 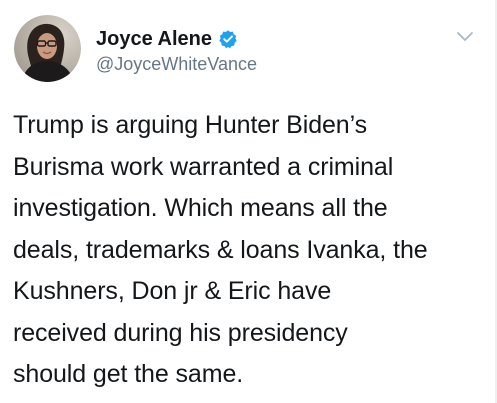 I want to click on chevron-down-icon, so click(x=465, y=37).